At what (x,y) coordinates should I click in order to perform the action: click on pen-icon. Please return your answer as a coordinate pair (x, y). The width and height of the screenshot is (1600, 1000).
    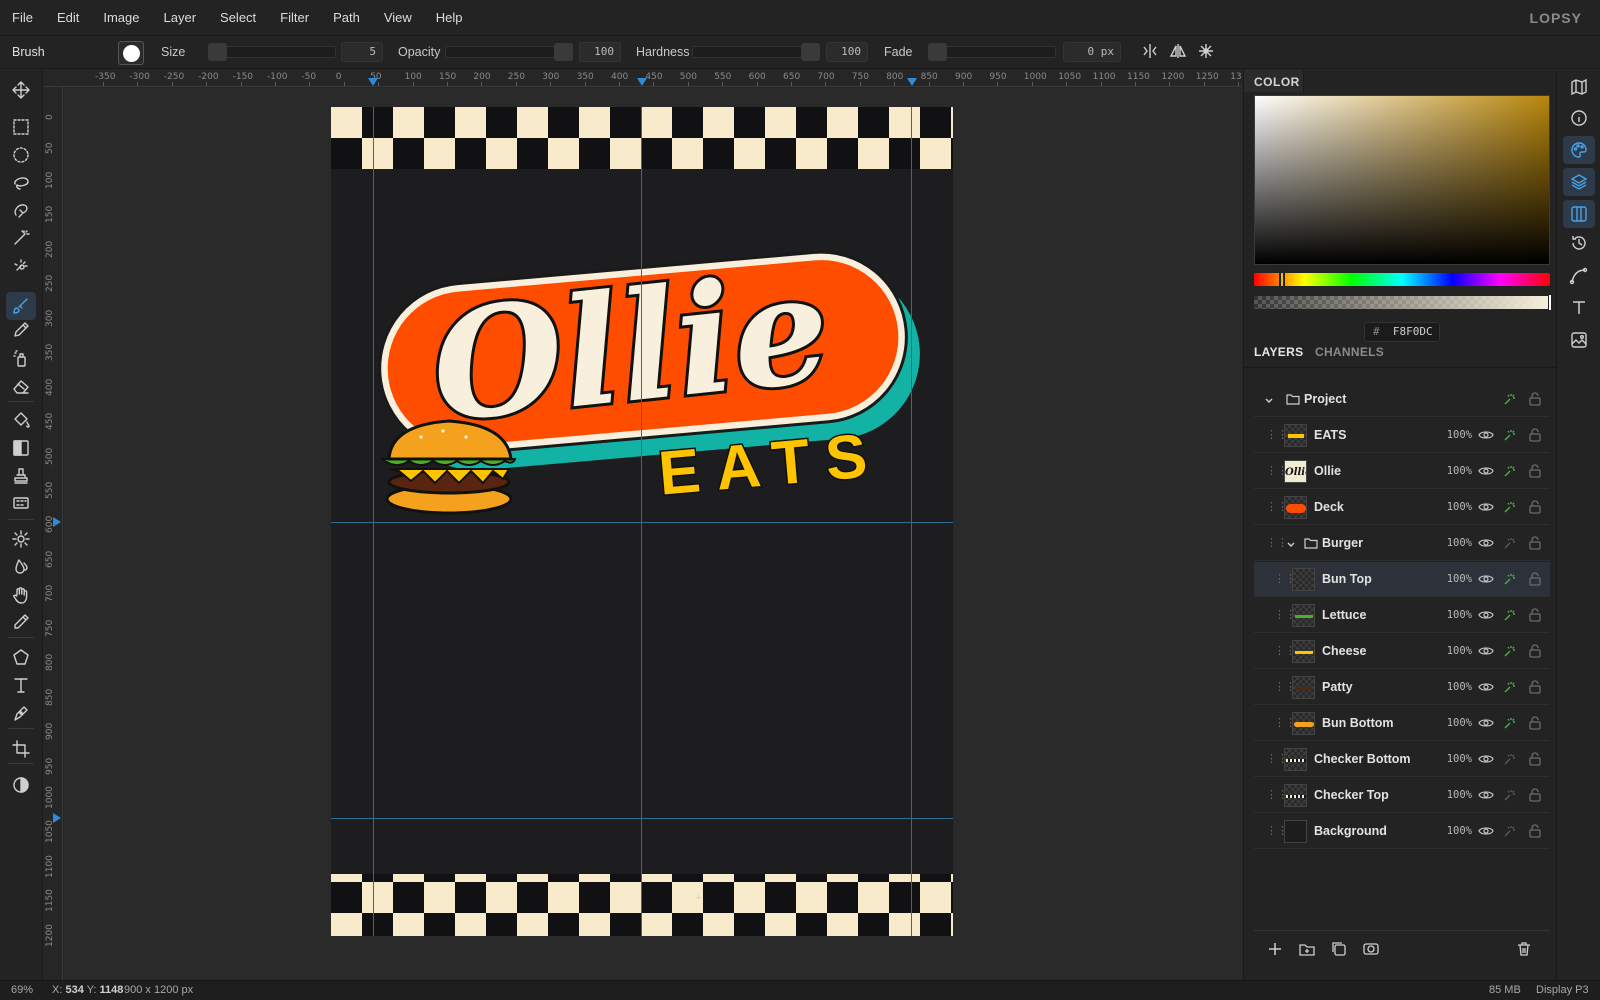
    Looking at the image, I should click on (21, 713).